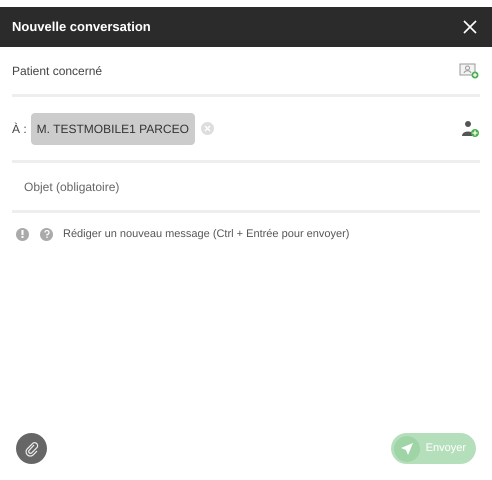  Describe the element at coordinates (46, 234) in the screenshot. I see `help-icon` at that location.